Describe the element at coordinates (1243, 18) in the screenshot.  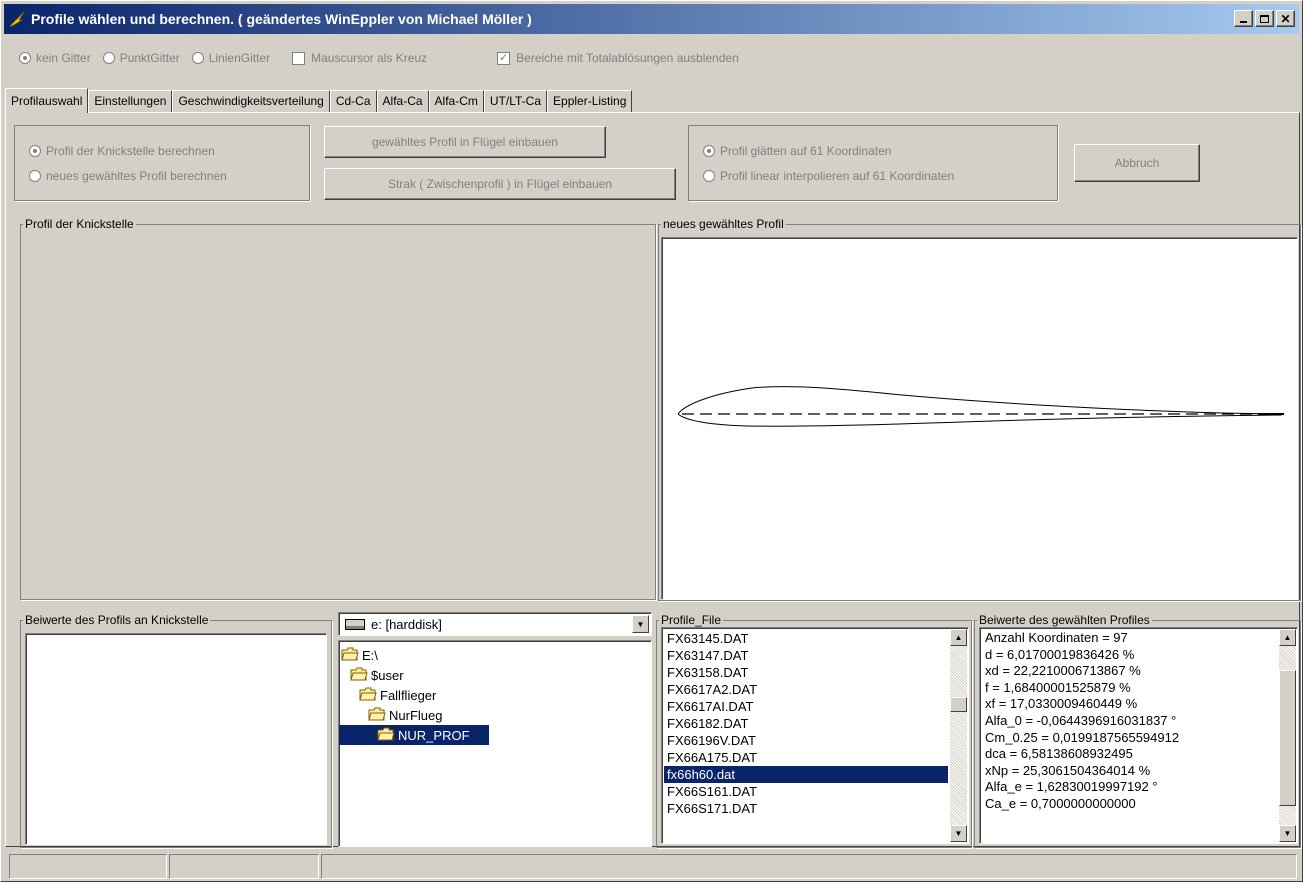
I see `minimize-button` at that location.